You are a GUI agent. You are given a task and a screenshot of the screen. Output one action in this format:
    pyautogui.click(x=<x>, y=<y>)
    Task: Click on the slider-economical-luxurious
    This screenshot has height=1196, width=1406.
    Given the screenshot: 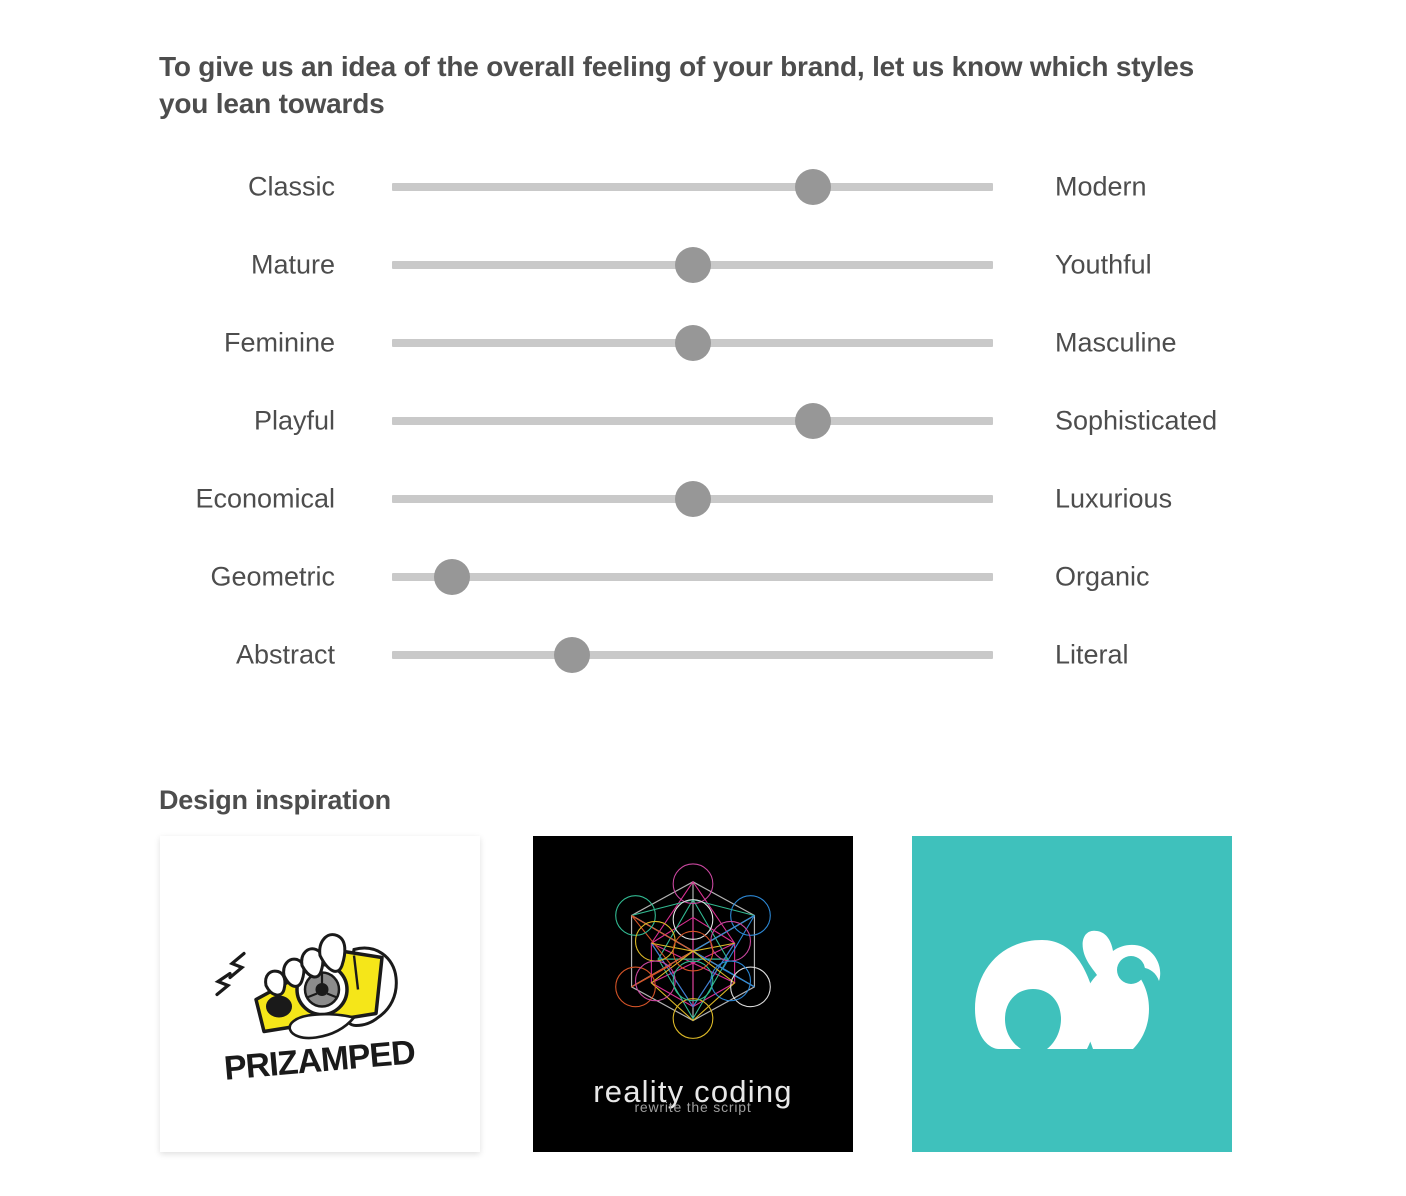 What is the action you would take?
    pyautogui.click(x=692, y=499)
    